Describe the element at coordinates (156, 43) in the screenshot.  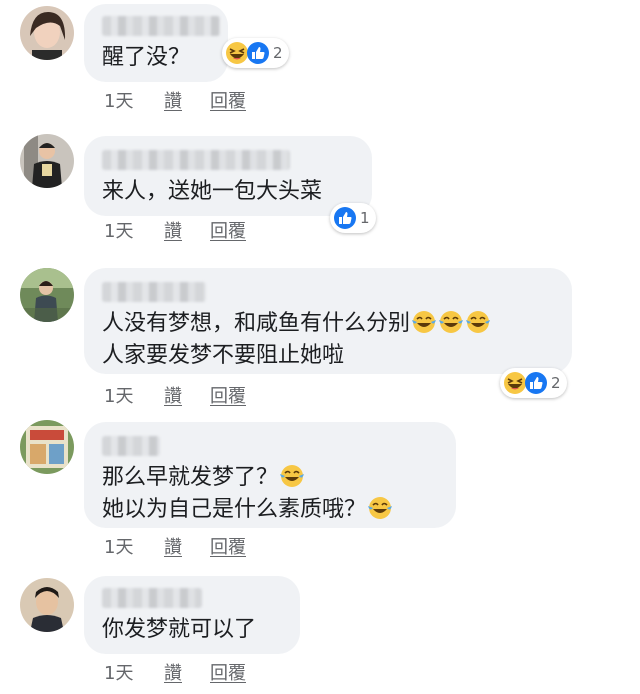
I see `comment-bubble: 醒了没？` at that location.